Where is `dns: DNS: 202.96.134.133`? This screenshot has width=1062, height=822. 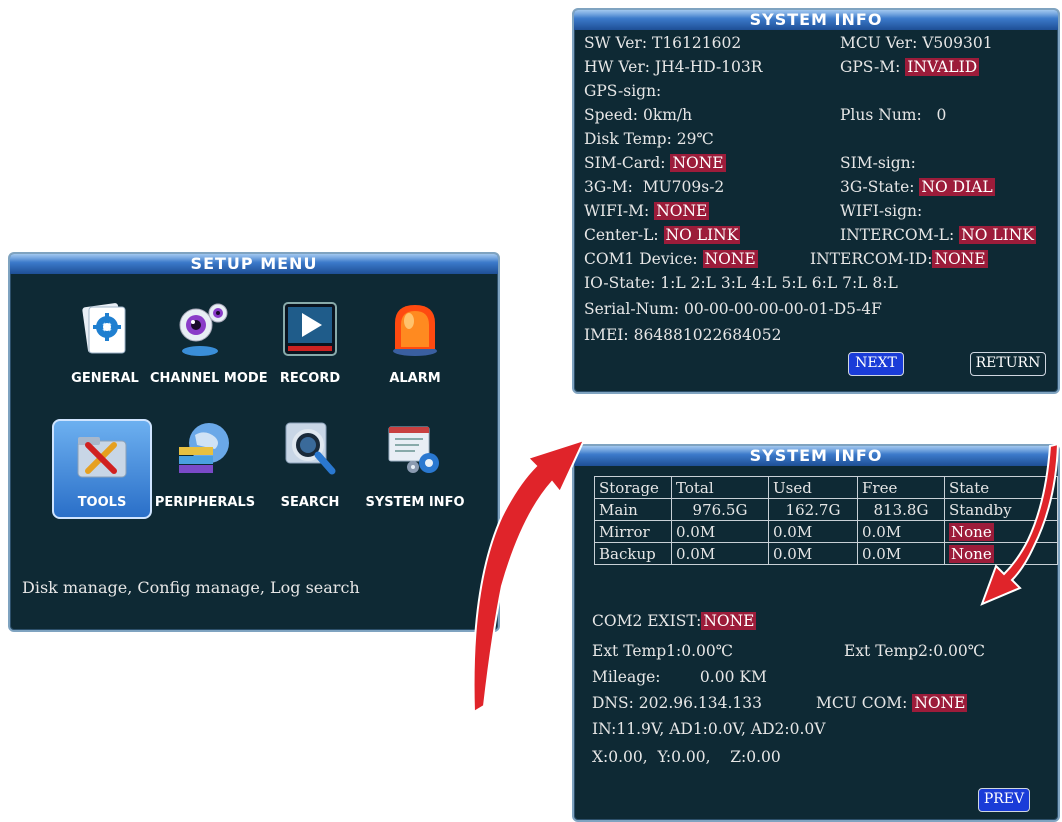 dns: DNS: 202.96.134.133 is located at coordinates (677, 703).